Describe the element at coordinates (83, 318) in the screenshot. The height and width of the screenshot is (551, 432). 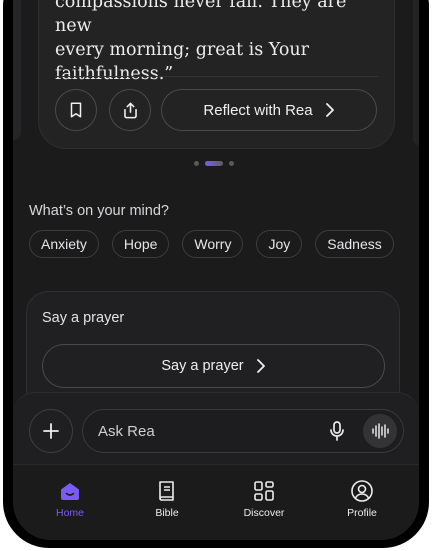
I see `prayer-title: Say a prayer` at that location.